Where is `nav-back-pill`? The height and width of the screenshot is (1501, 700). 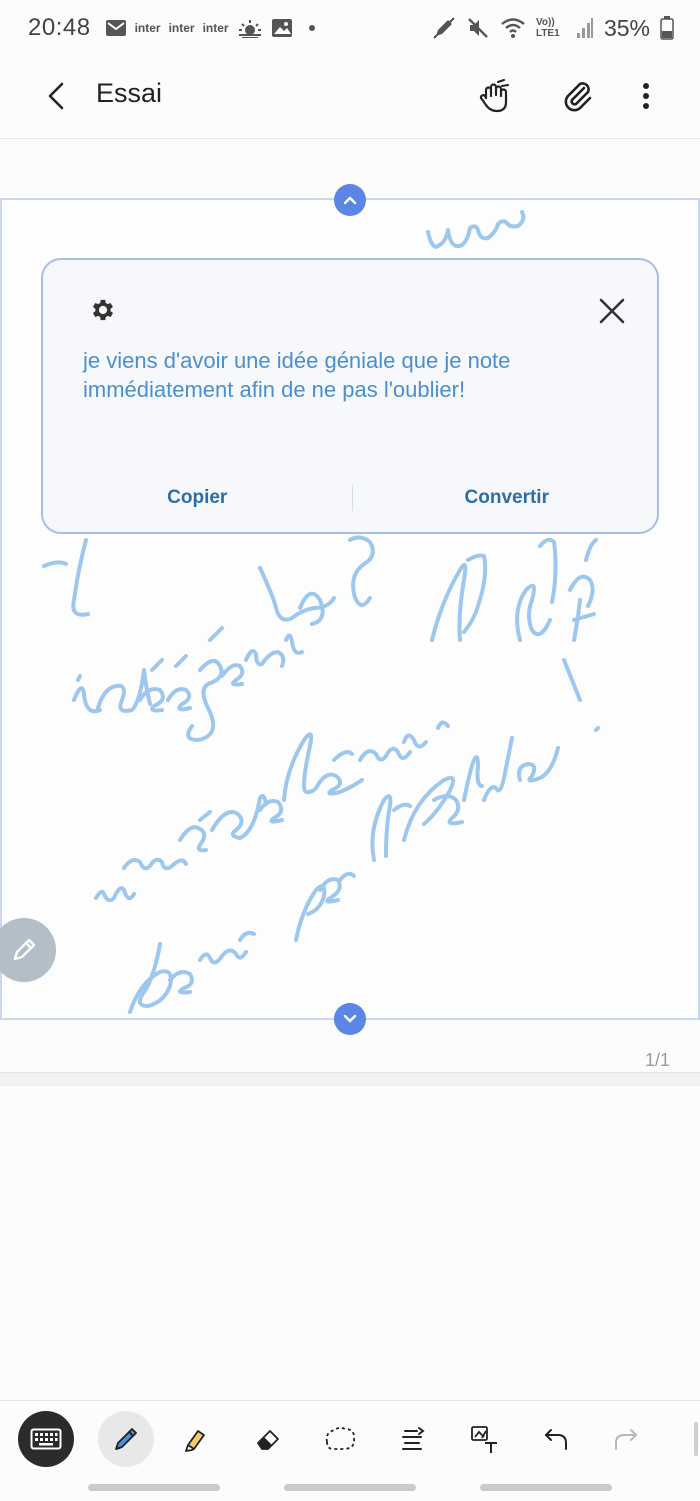 nav-back-pill is located at coordinates (546, 1487).